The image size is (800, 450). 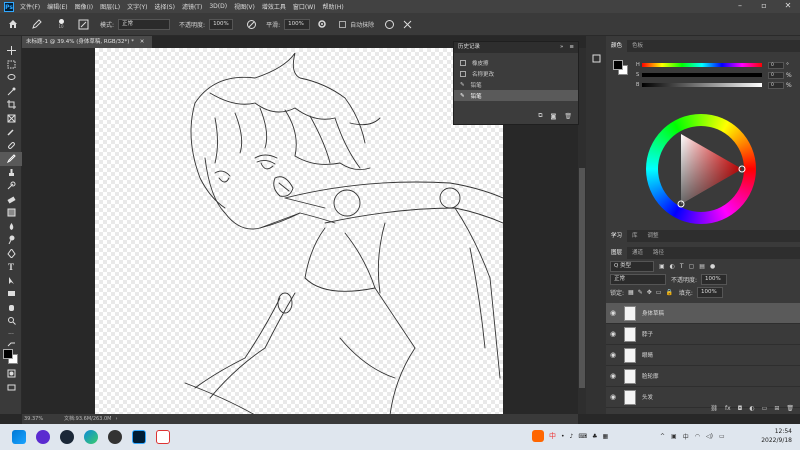 What do you see at coordinates (11, 357) in the screenshot?
I see `color-swatches` at bounding box center [11, 357].